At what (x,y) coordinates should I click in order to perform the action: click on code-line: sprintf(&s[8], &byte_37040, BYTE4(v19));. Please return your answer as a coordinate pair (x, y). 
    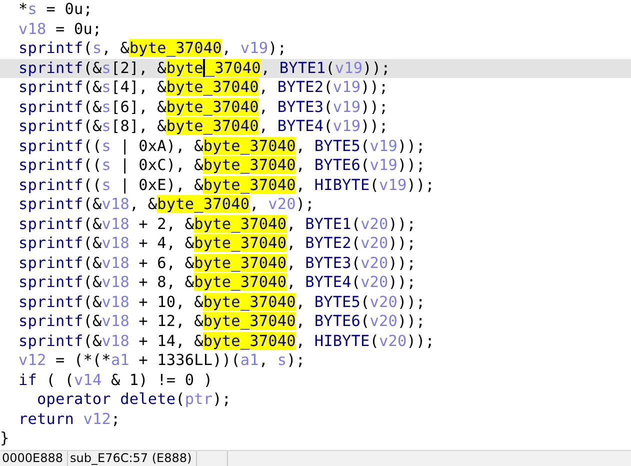
    Looking at the image, I should click on (203, 126).